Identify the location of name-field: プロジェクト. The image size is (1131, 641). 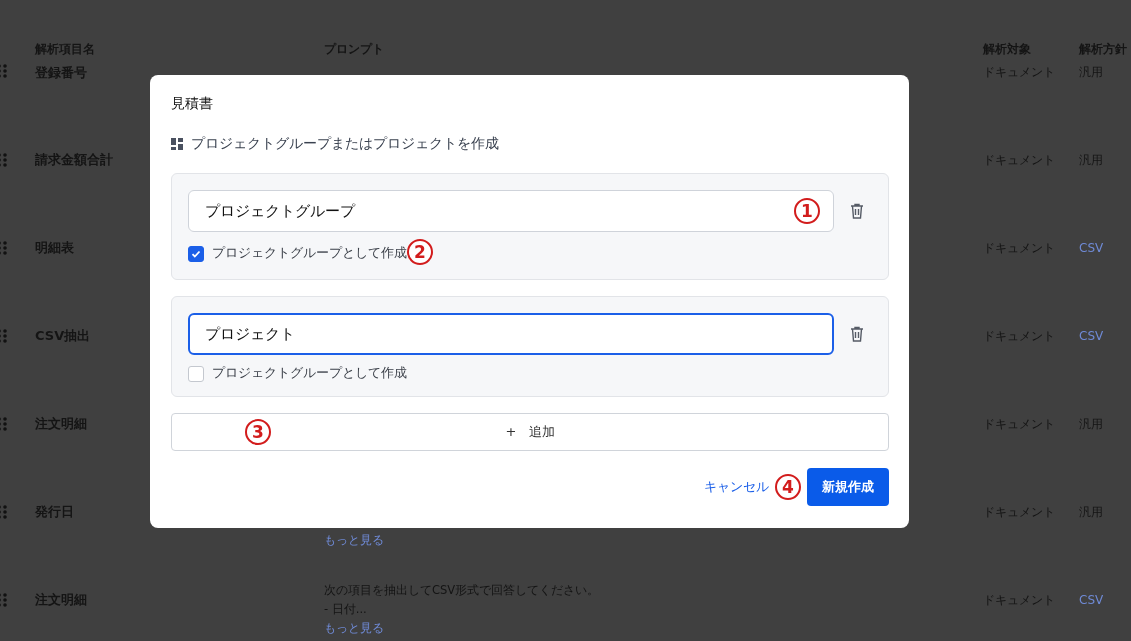
(511, 334).